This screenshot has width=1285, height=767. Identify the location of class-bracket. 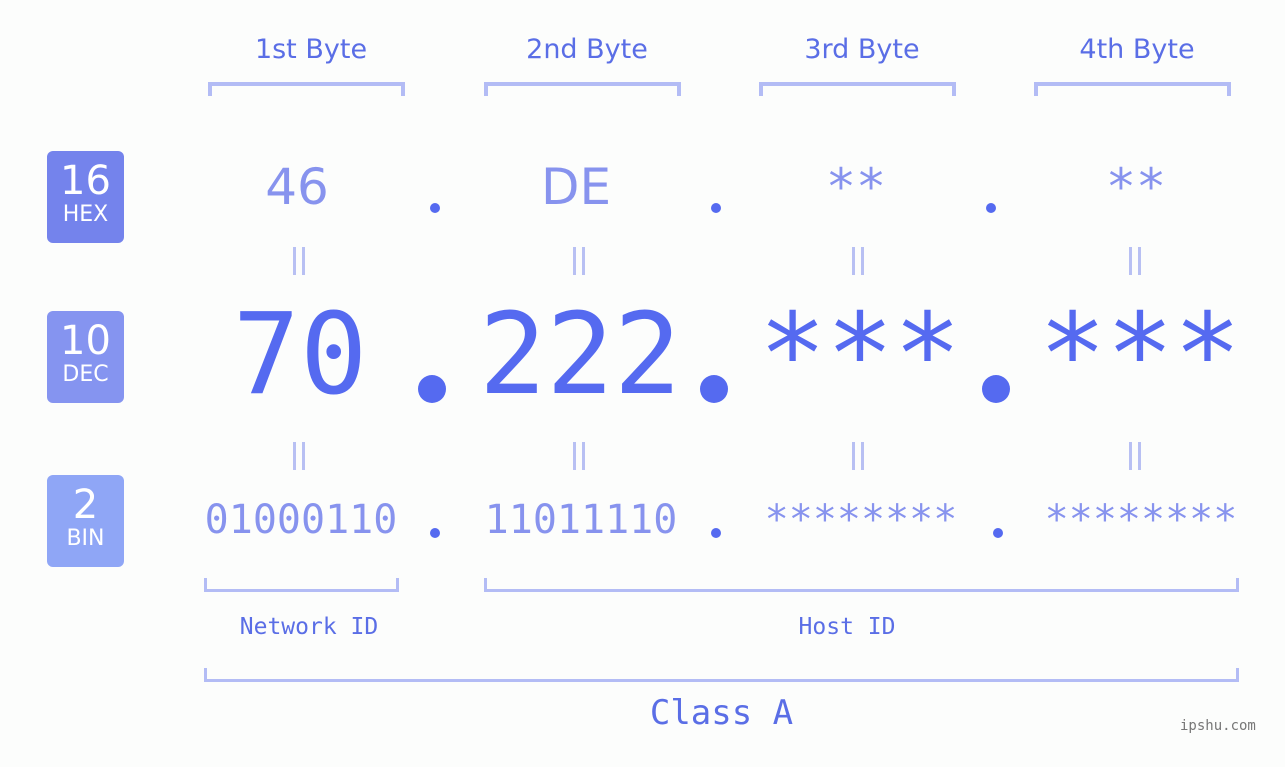
(721, 675).